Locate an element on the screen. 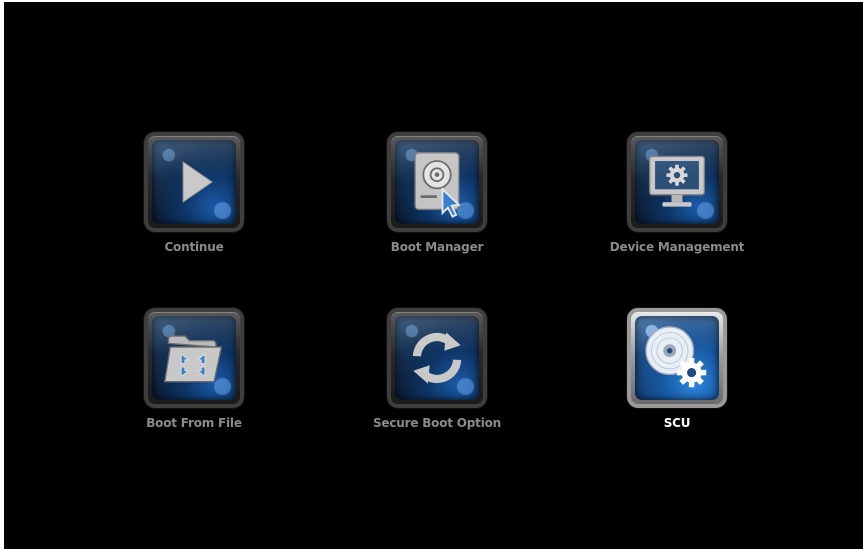 The height and width of the screenshot is (551, 863). menu-tile-secure-boot-option: Secure Boot Option is located at coordinates (437, 369).